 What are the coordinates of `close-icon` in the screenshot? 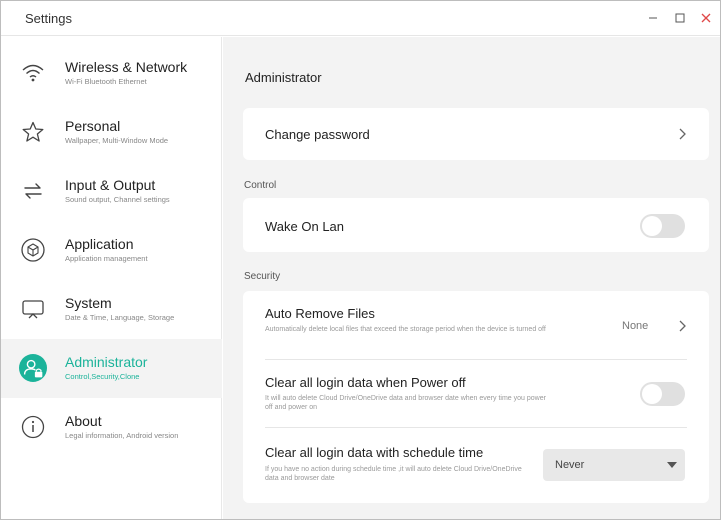 It's located at (706, 18).